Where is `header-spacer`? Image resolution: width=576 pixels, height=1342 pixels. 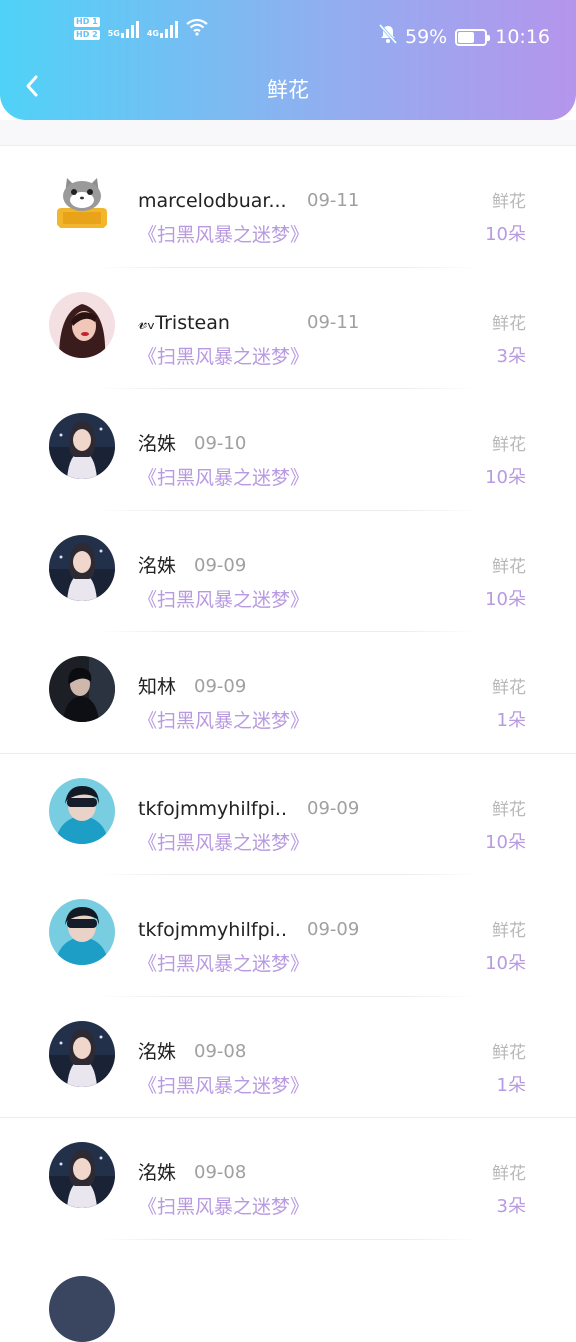 header-spacer is located at coordinates (288, 133).